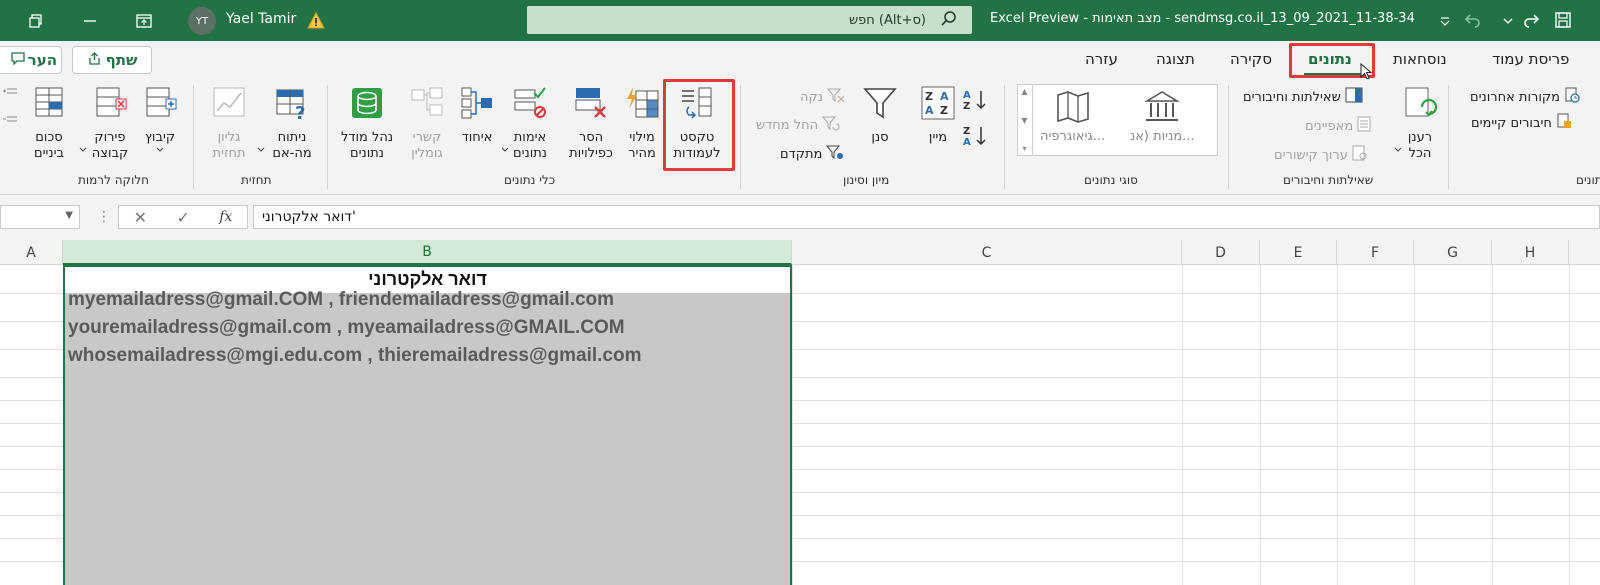 The image size is (1600, 585). I want to click on ungroup-button: פירוק קבוצה, so click(110, 123).